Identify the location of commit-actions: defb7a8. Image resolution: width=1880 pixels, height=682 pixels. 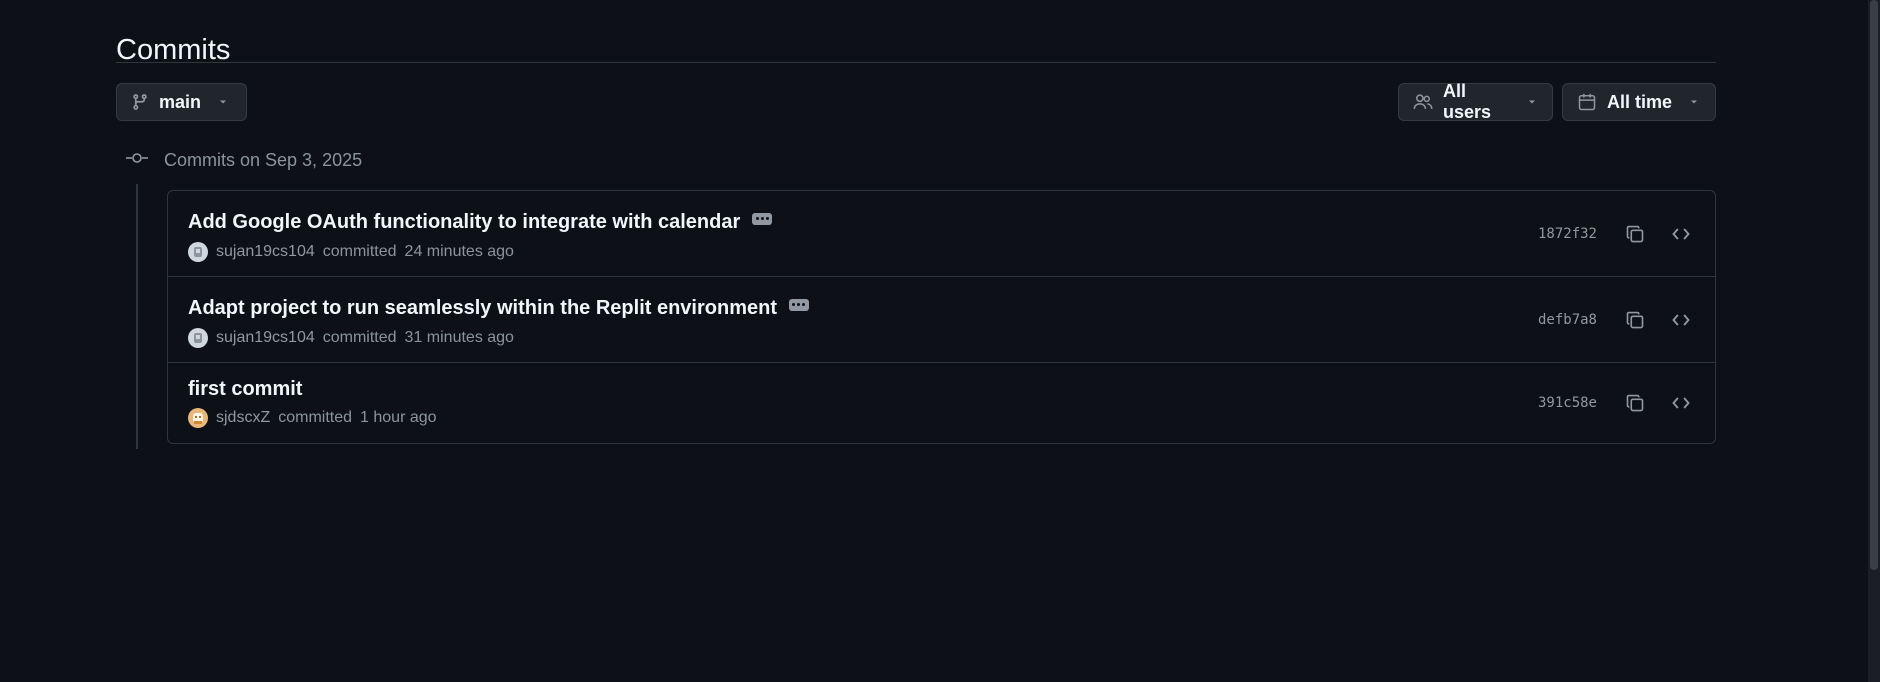
(1616, 319).